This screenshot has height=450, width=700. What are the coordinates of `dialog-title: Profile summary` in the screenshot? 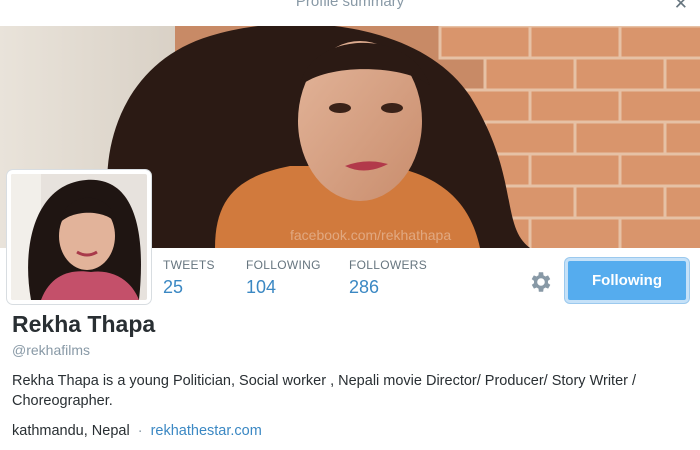 It's located at (350, 5).